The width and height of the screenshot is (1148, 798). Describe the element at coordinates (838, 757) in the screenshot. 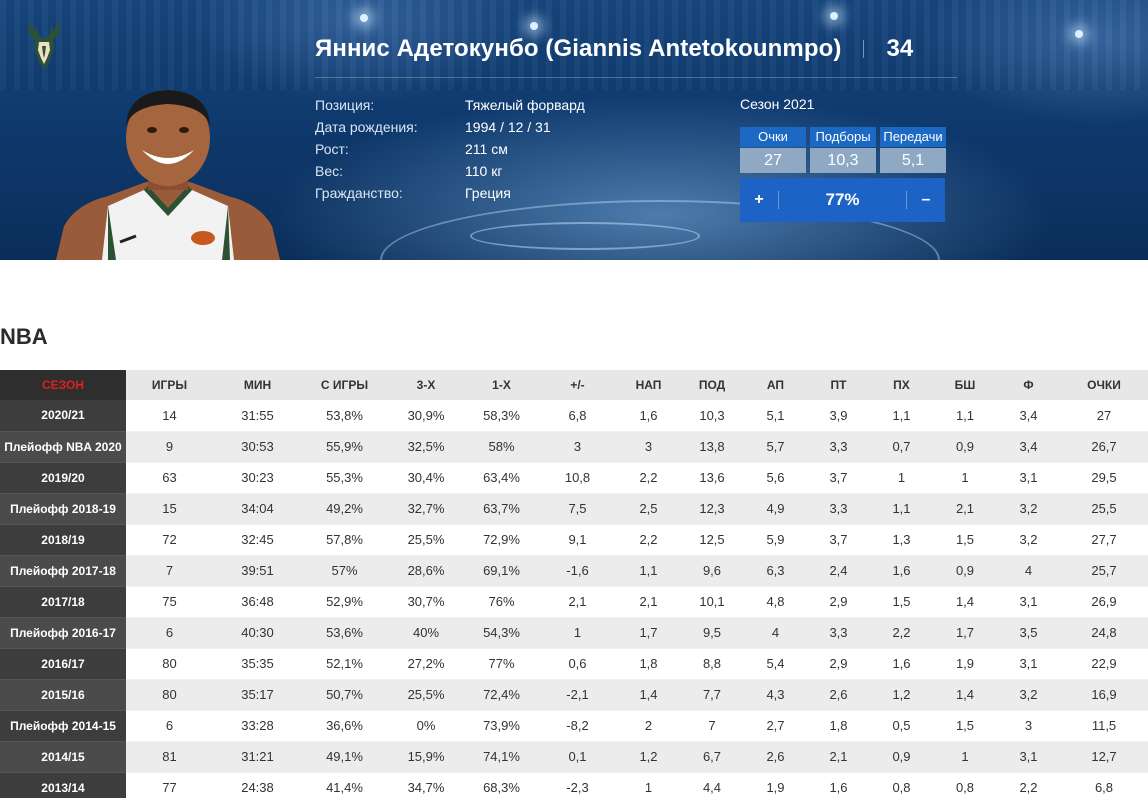

I see `table-cell: 2,1` at that location.